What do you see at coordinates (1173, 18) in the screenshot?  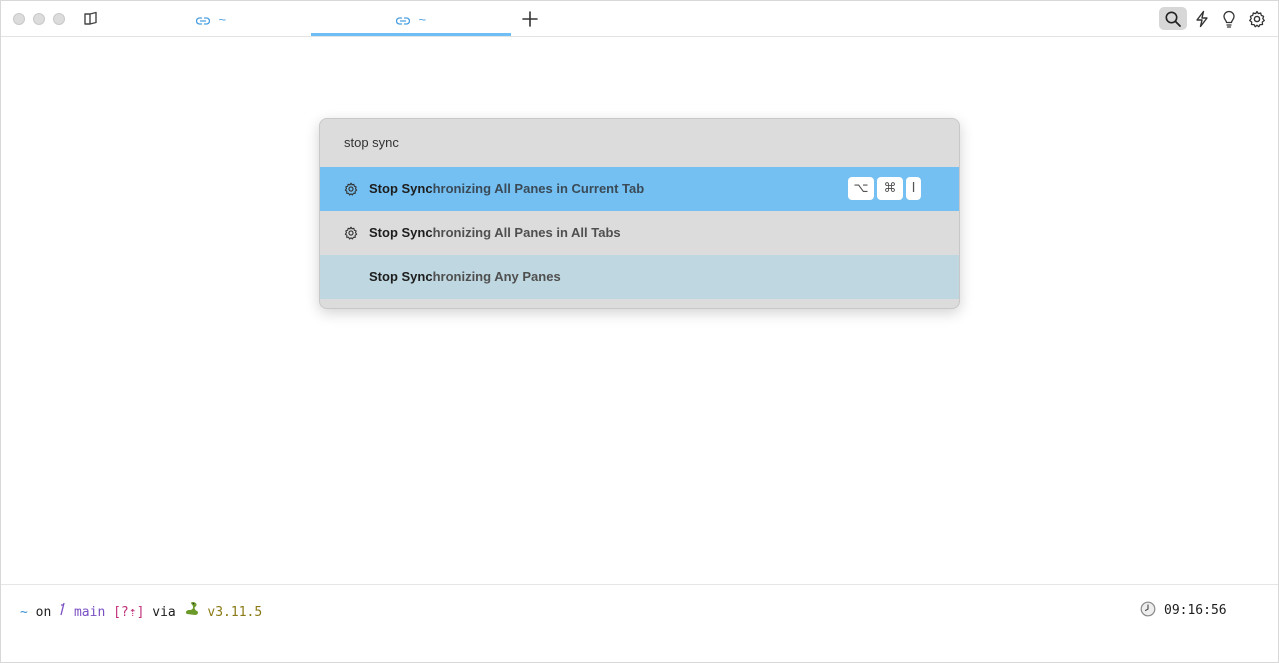 I see `search-icon` at bounding box center [1173, 18].